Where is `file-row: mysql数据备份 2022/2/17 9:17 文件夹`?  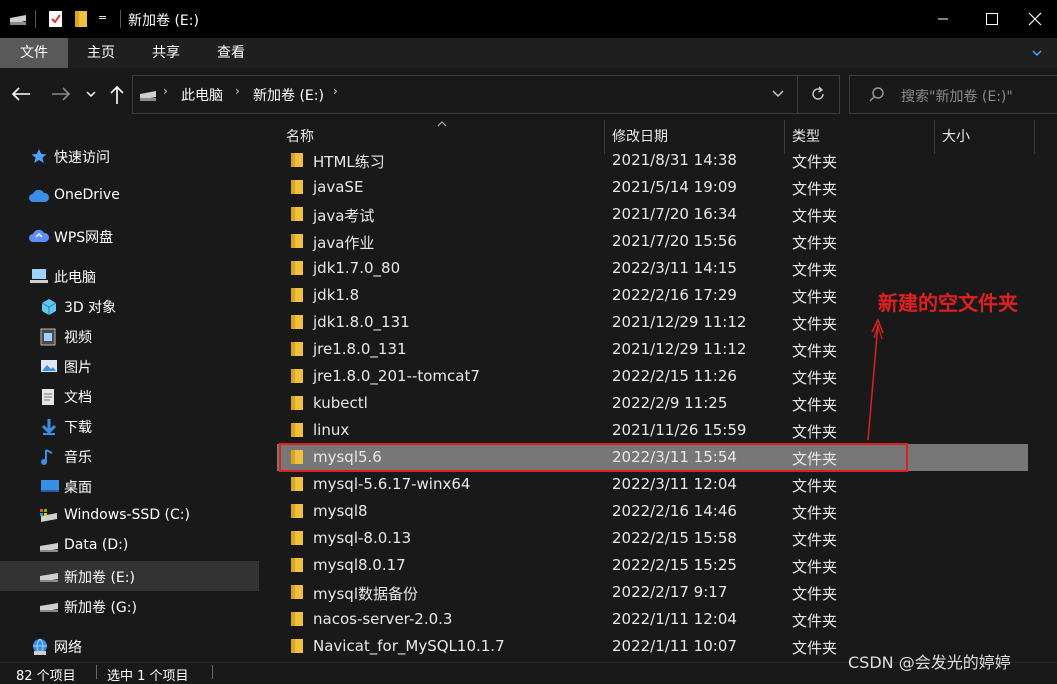 file-row: mysql数据备份 2022/2/17 9:17 文件夹 is located at coordinates (652, 592).